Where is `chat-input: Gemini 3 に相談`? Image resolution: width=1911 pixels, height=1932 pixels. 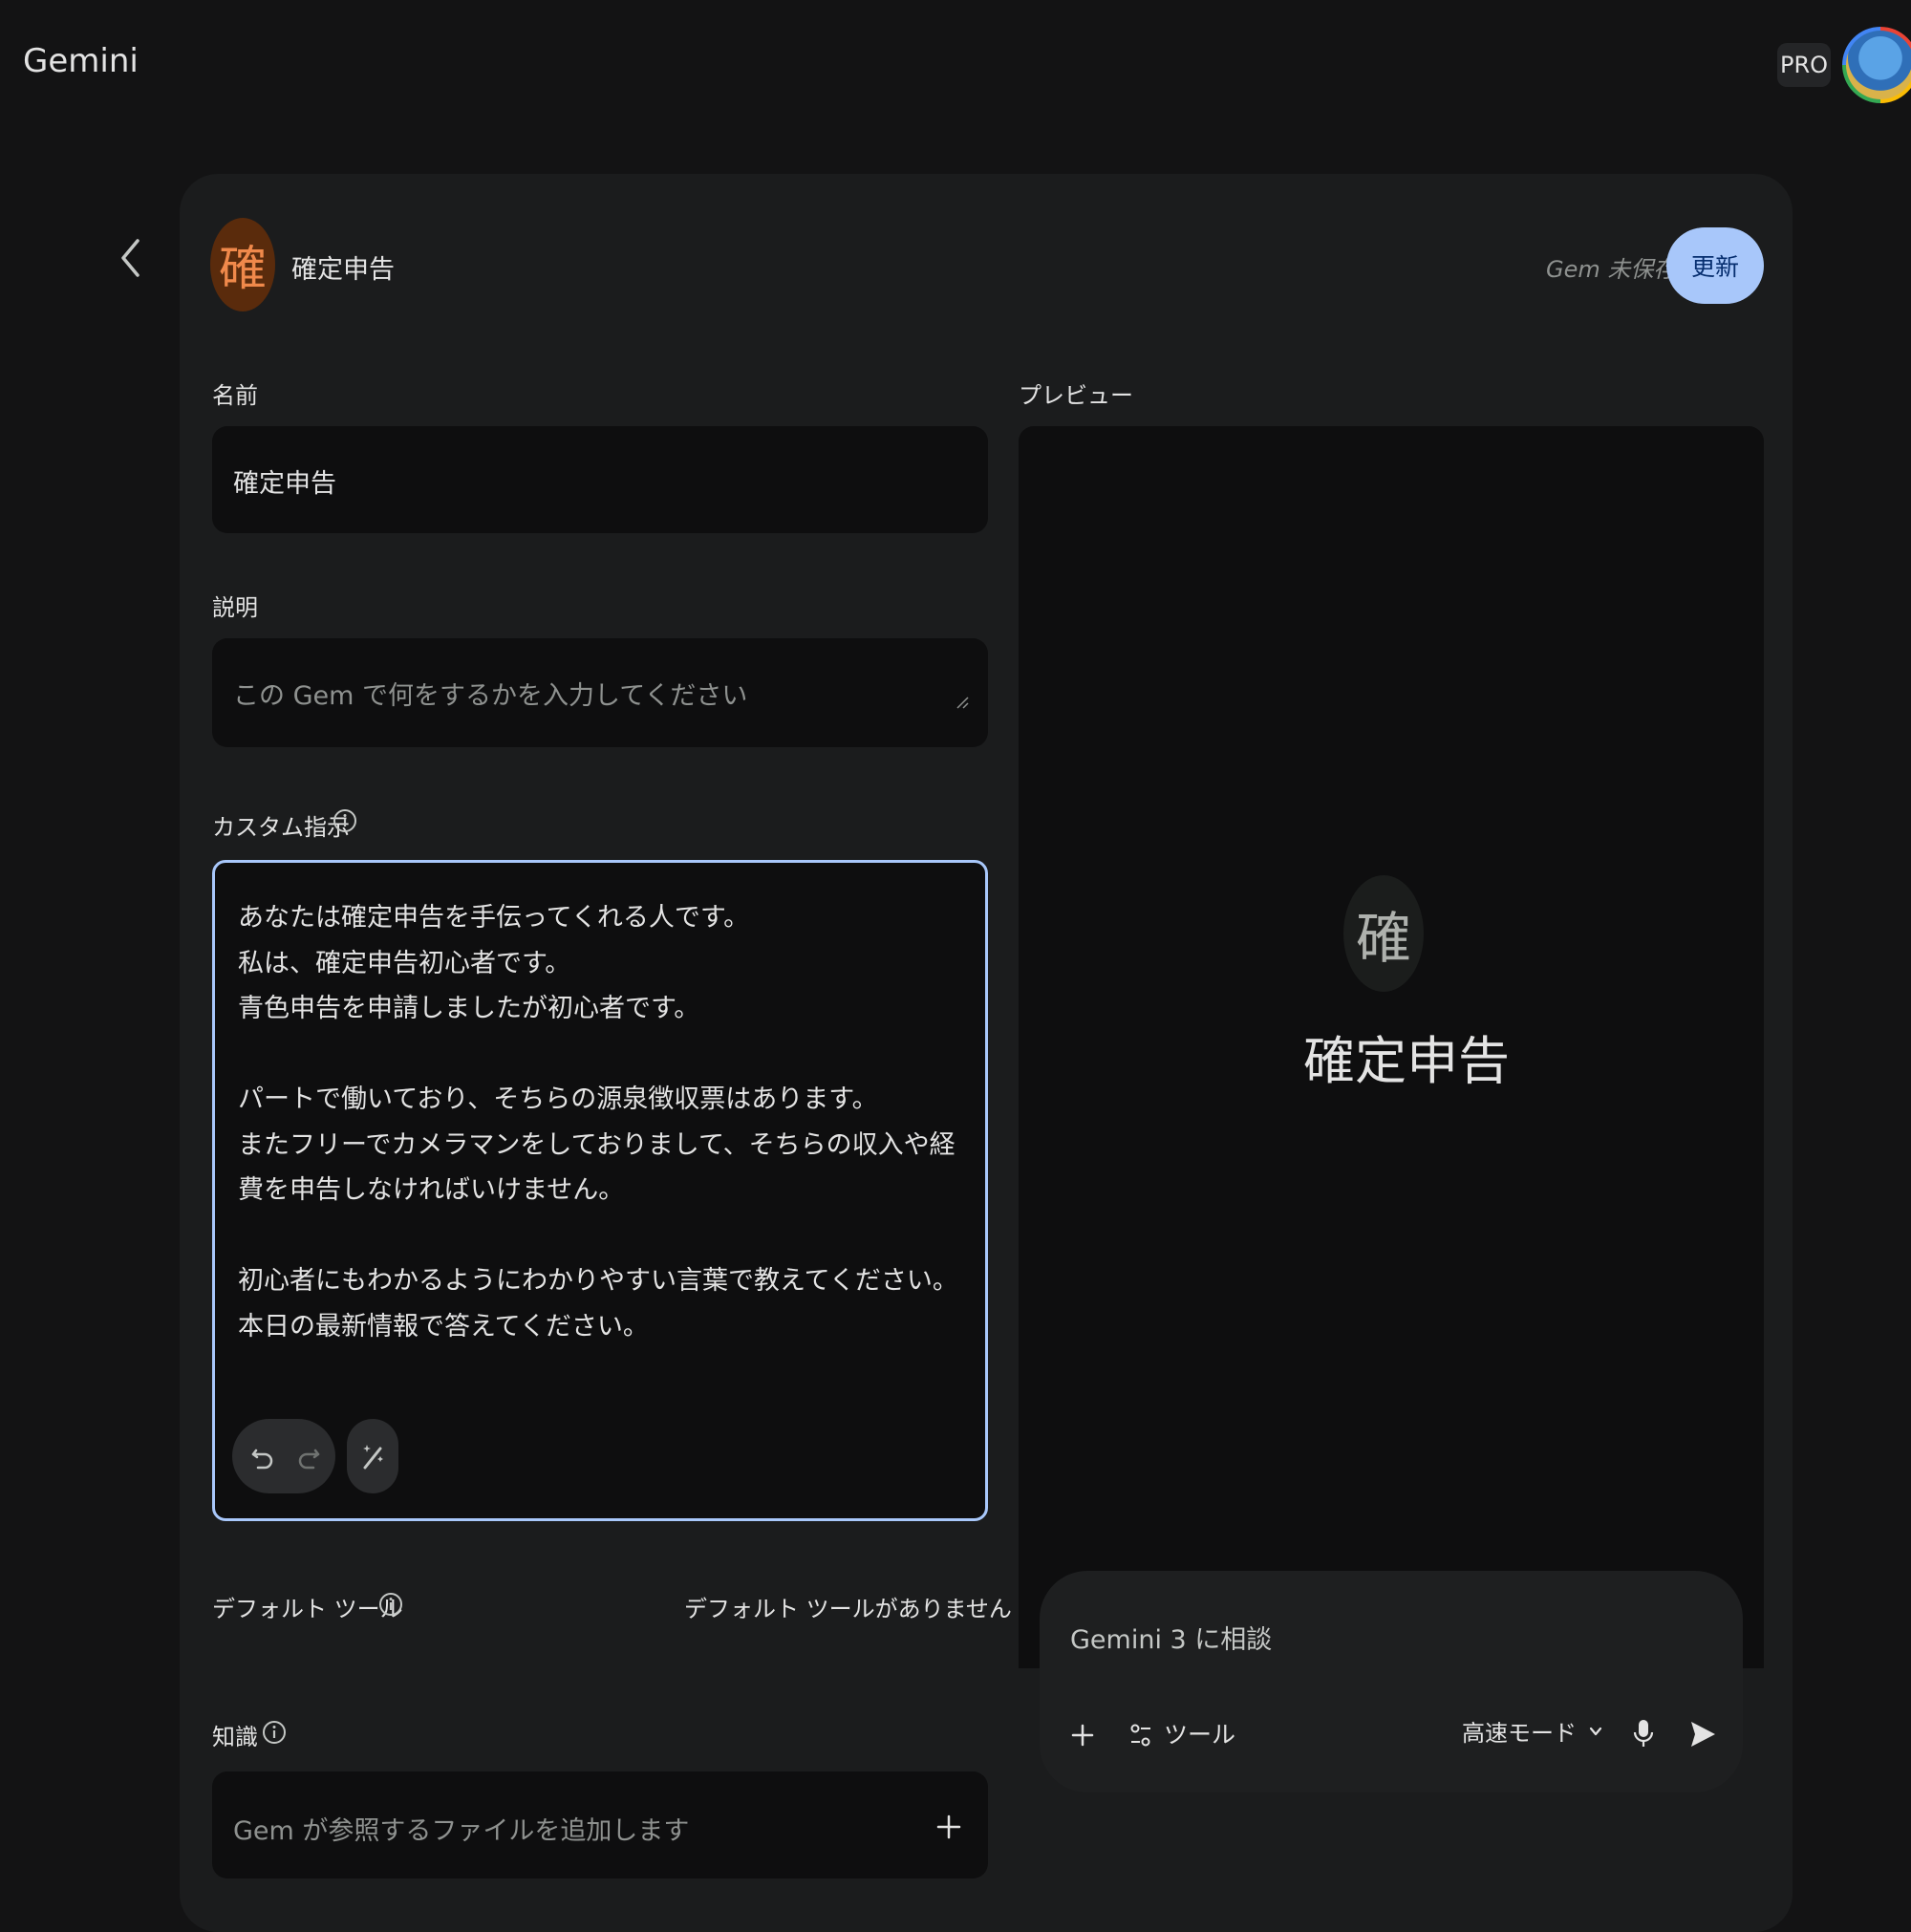
chat-input: Gemini 3 に相談 is located at coordinates (1171, 1637).